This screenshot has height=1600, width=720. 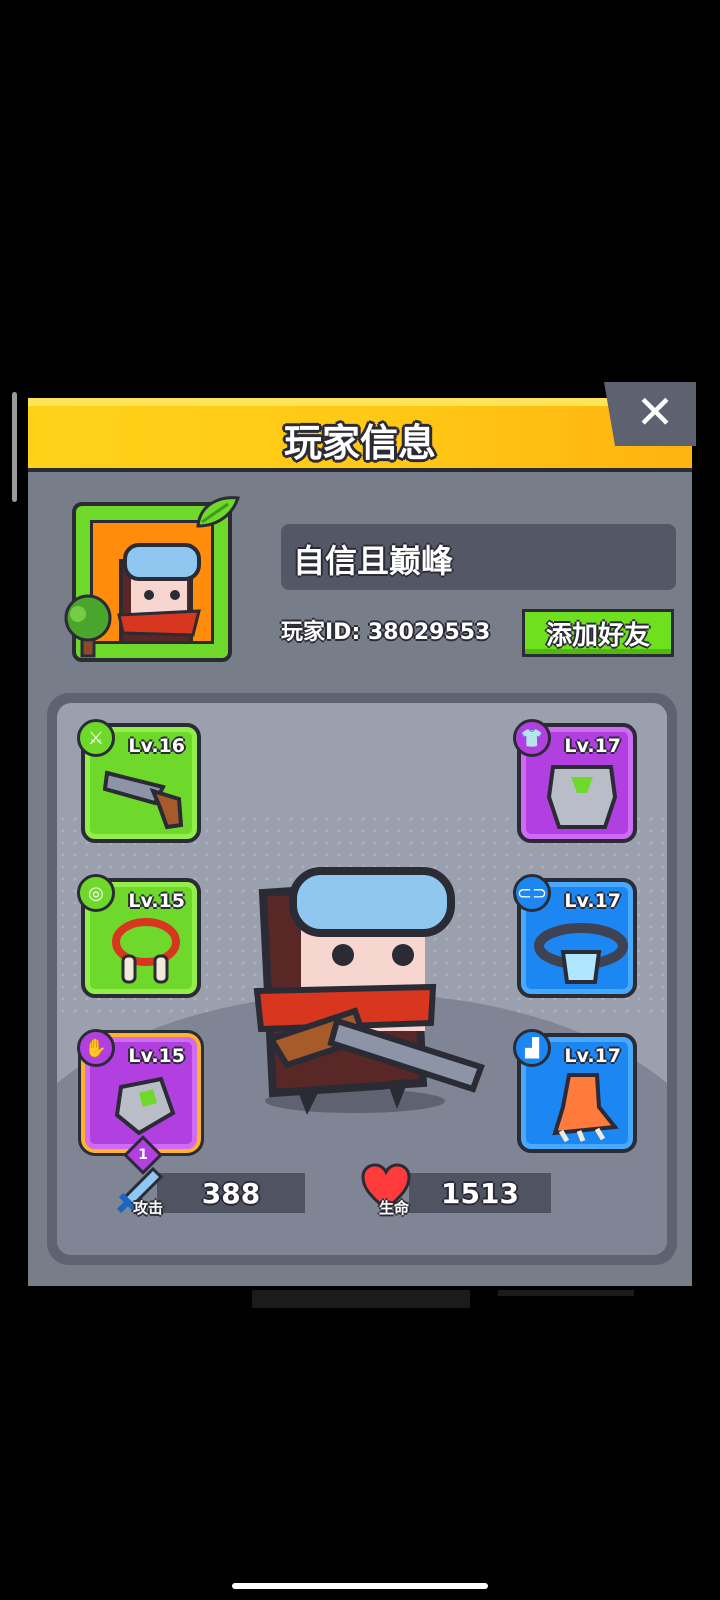 I want to click on add-friend-button: 添加好友, so click(x=598, y=633).